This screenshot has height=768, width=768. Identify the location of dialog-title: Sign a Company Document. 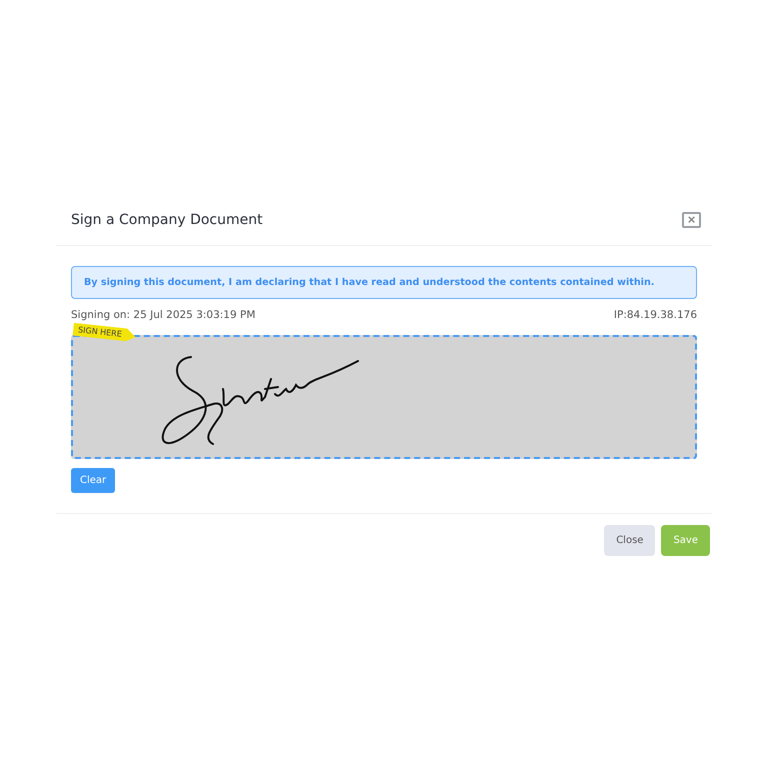
(167, 220).